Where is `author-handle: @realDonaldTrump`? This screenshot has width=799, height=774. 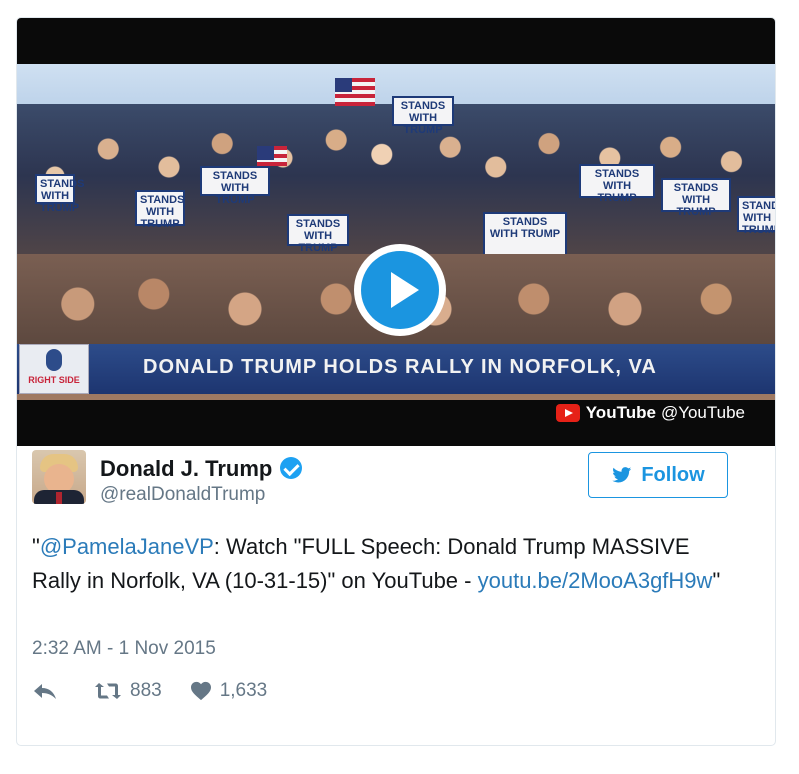
author-handle: @realDonaldTrump is located at coordinates (182, 495).